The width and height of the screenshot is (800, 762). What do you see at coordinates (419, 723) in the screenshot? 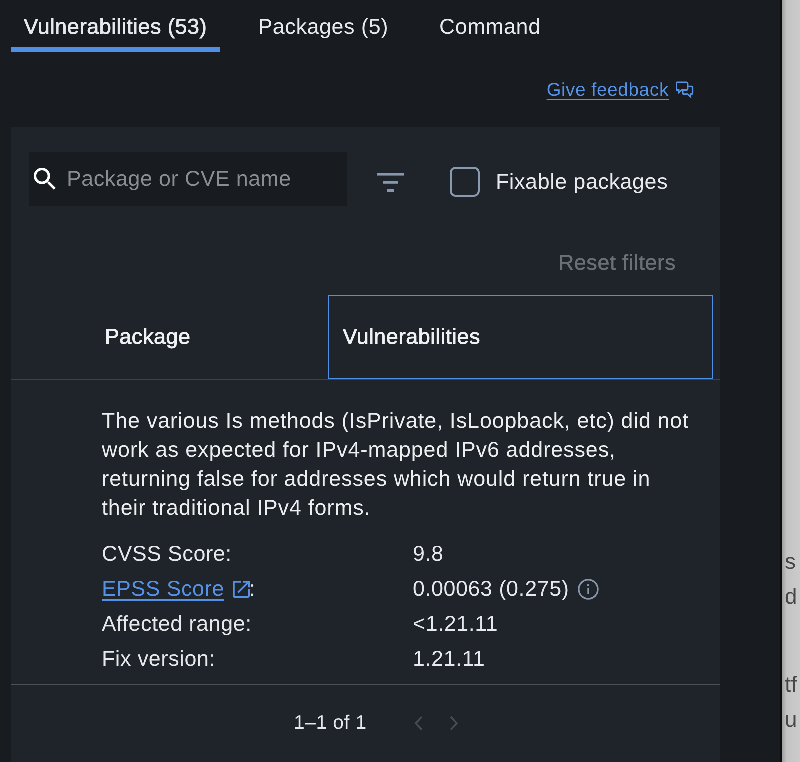
I see `chevron-left-icon` at bounding box center [419, 723].